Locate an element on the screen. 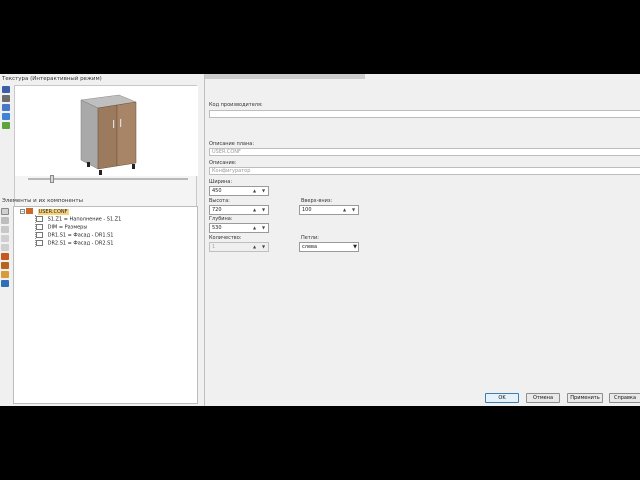 This screenshot has width=640, height=480. save-icon is located at coordinates (6, 89).